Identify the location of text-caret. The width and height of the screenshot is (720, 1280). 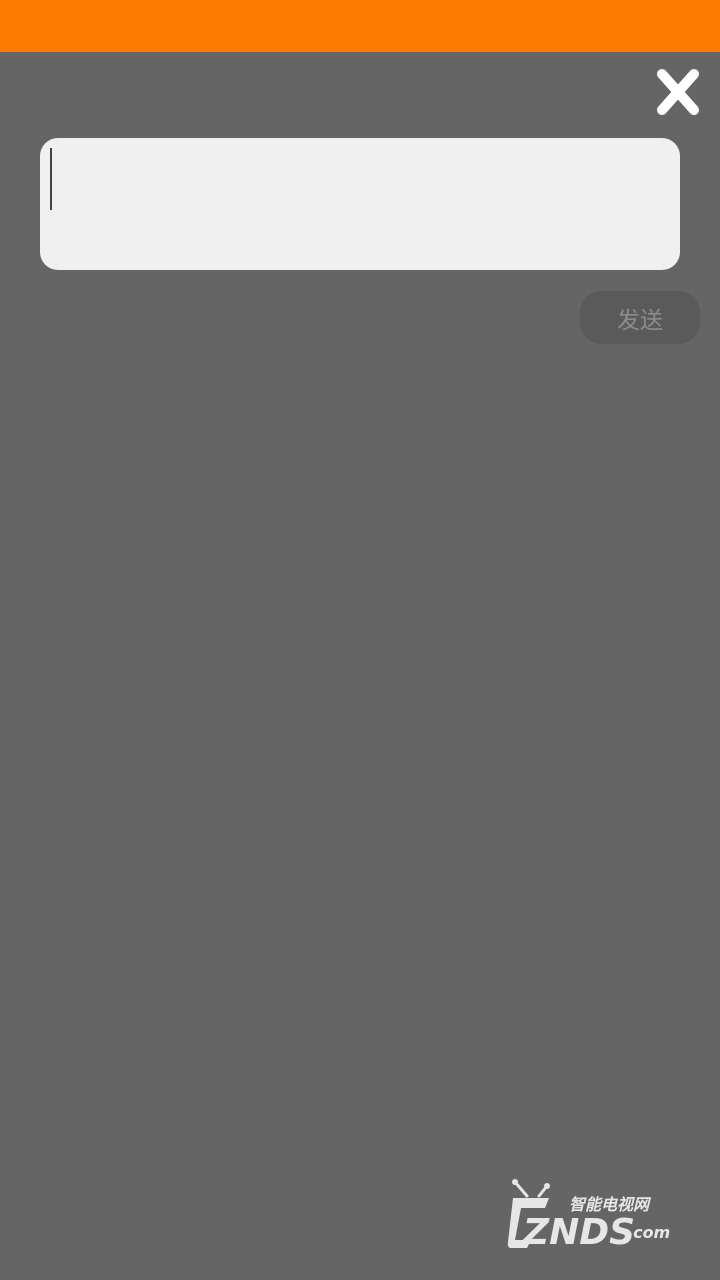
(51, 179).